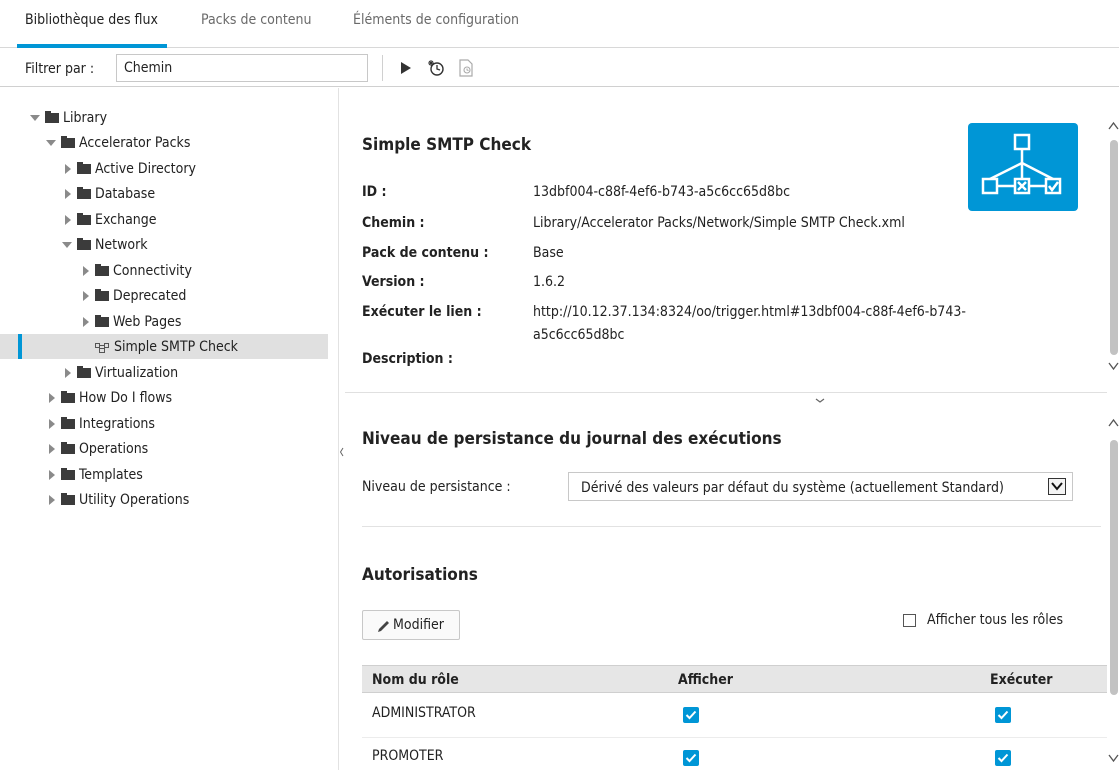 The width and height of the screenshot is (1119, 770). Describe the element at coordinates (164, 346) in the screenshot. I see `tree-item-simple-smtp-check: Simple SMTP Check` at that location.